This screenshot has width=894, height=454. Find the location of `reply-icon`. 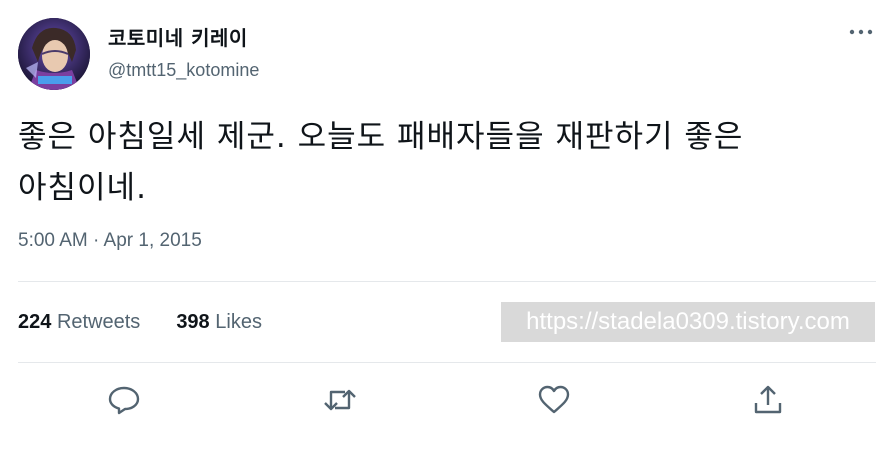

reply-icon is located at coordinates (124, 400).